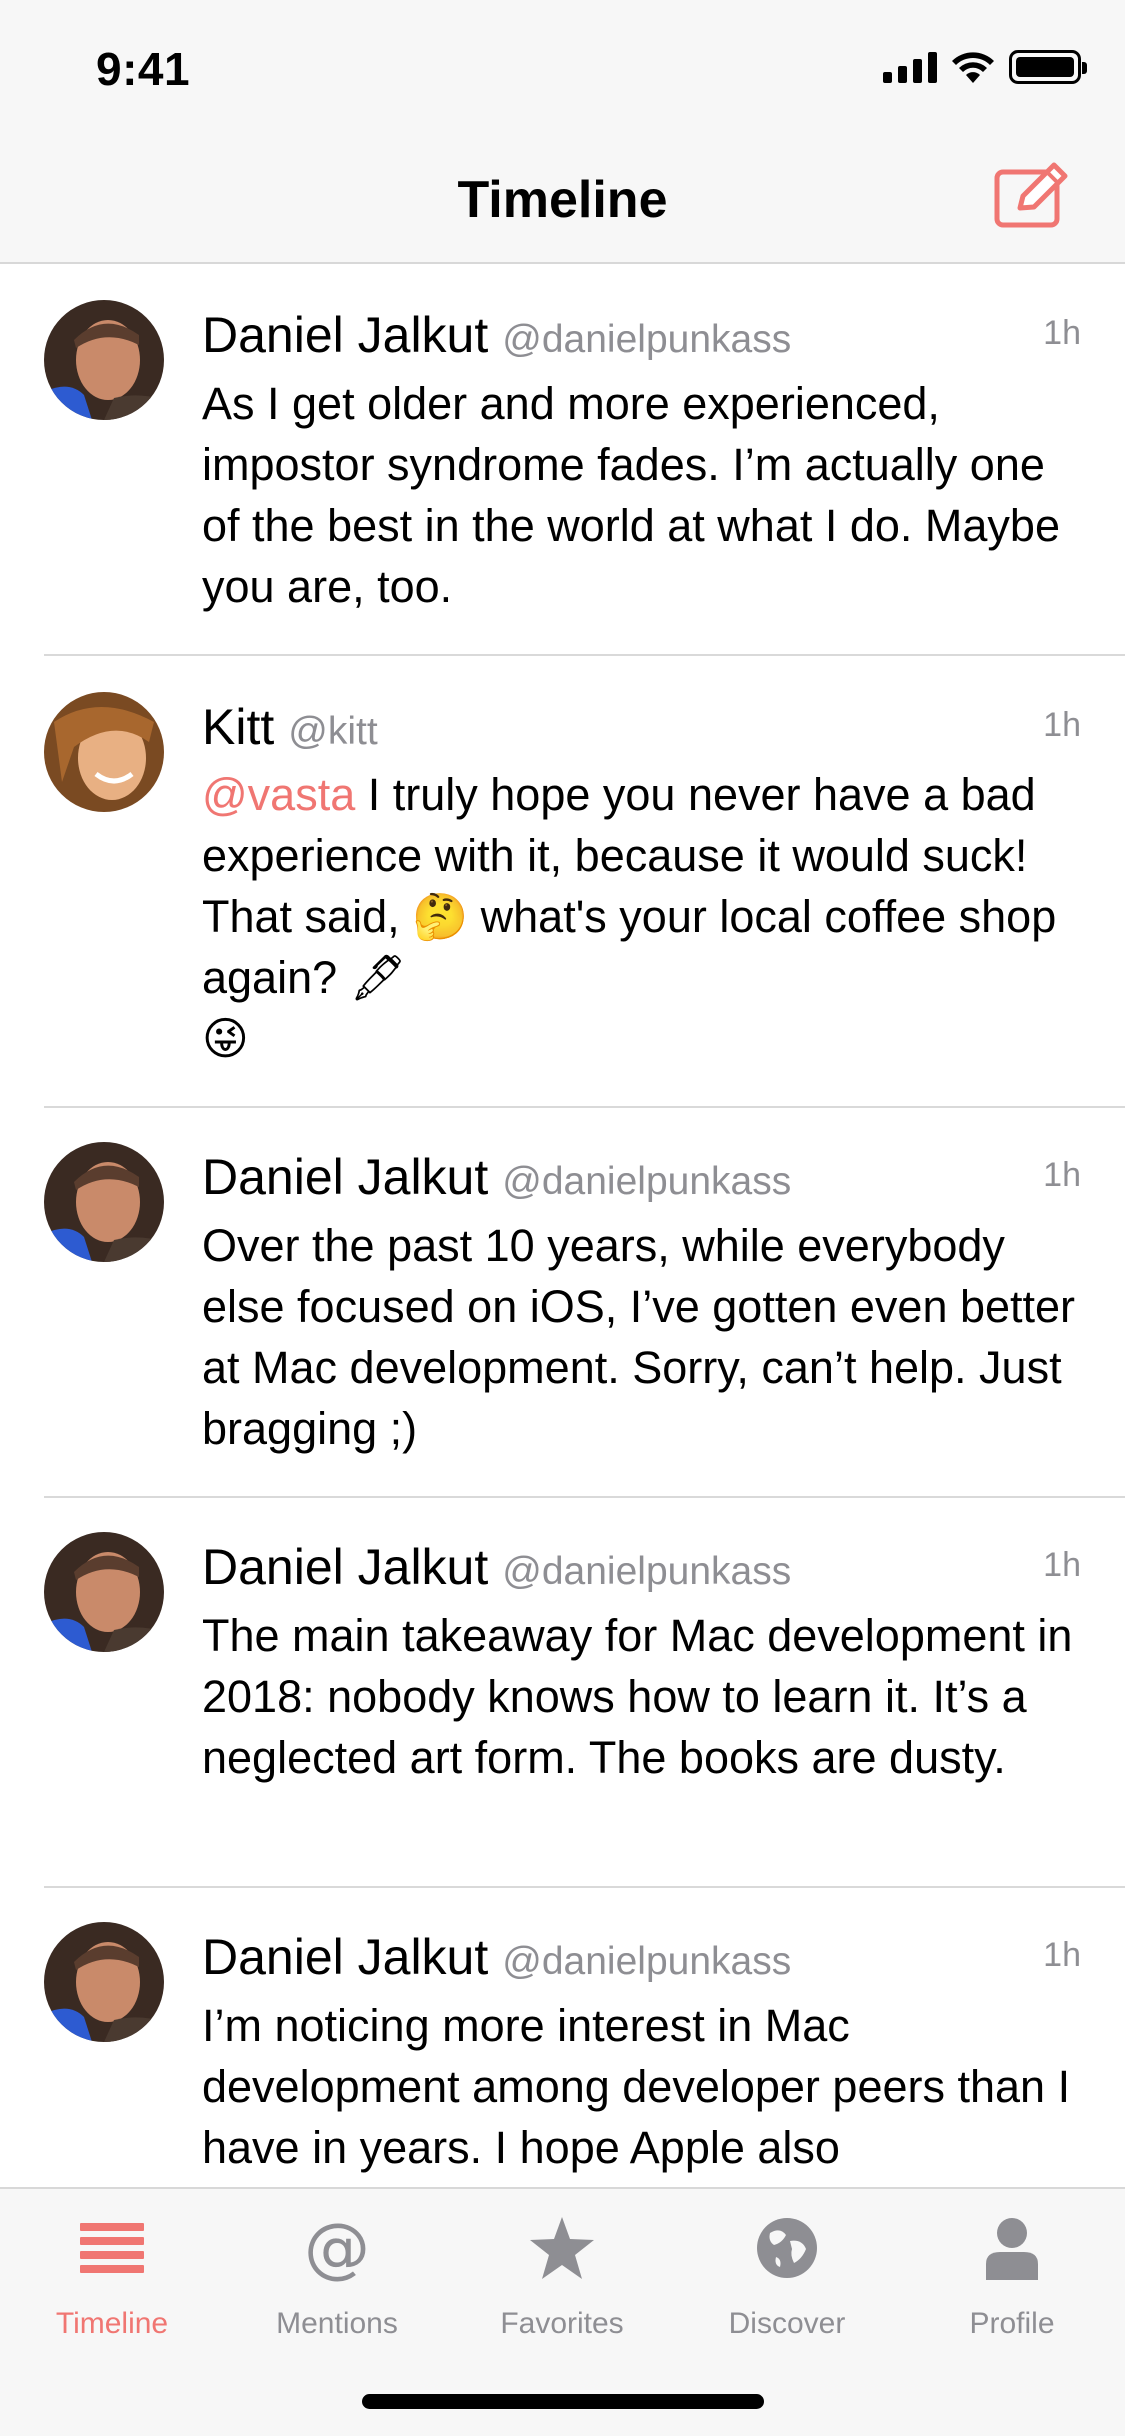 This screenshot has width=1125, height=2436. What do you see at coordinates (910, 67) in the screenshot?
I see `cellular-signal-icon` at bounding box center [910, 67].